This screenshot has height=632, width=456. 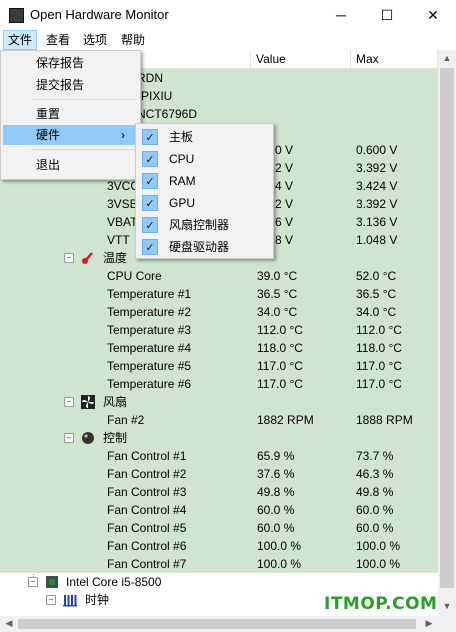 I want to click on table-row: Temperature #2 34.0 °C 34.0 °C, so click(x=219, y=312).